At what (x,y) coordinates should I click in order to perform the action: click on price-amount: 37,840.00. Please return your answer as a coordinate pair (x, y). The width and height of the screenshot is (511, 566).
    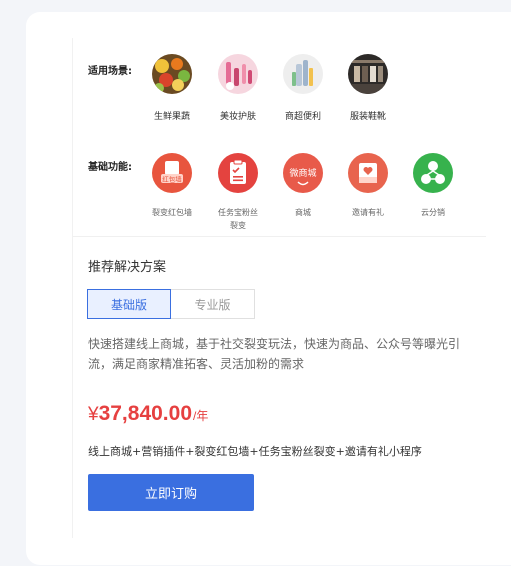
    Looking at the image, I should click on (145, 413).